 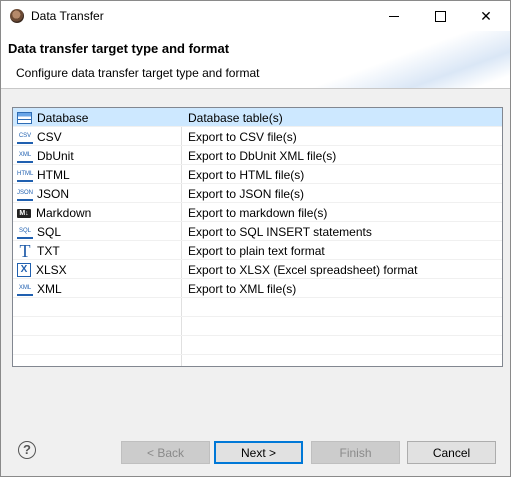 I want to click on format-description: Export to plain text format, so click(x=256, y=251).